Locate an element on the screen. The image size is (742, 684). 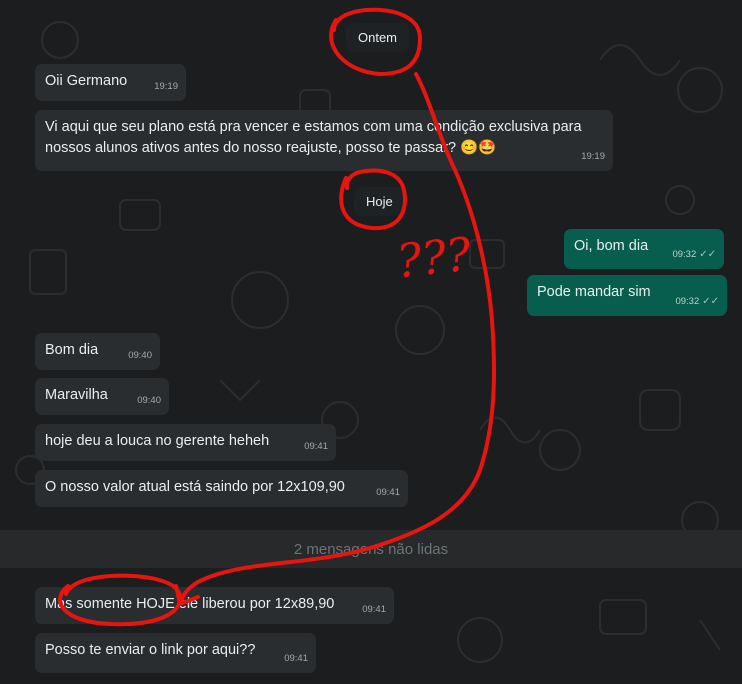
unread-banner-label: 2 mensagens não lidas is located at coordinates (371, 549).